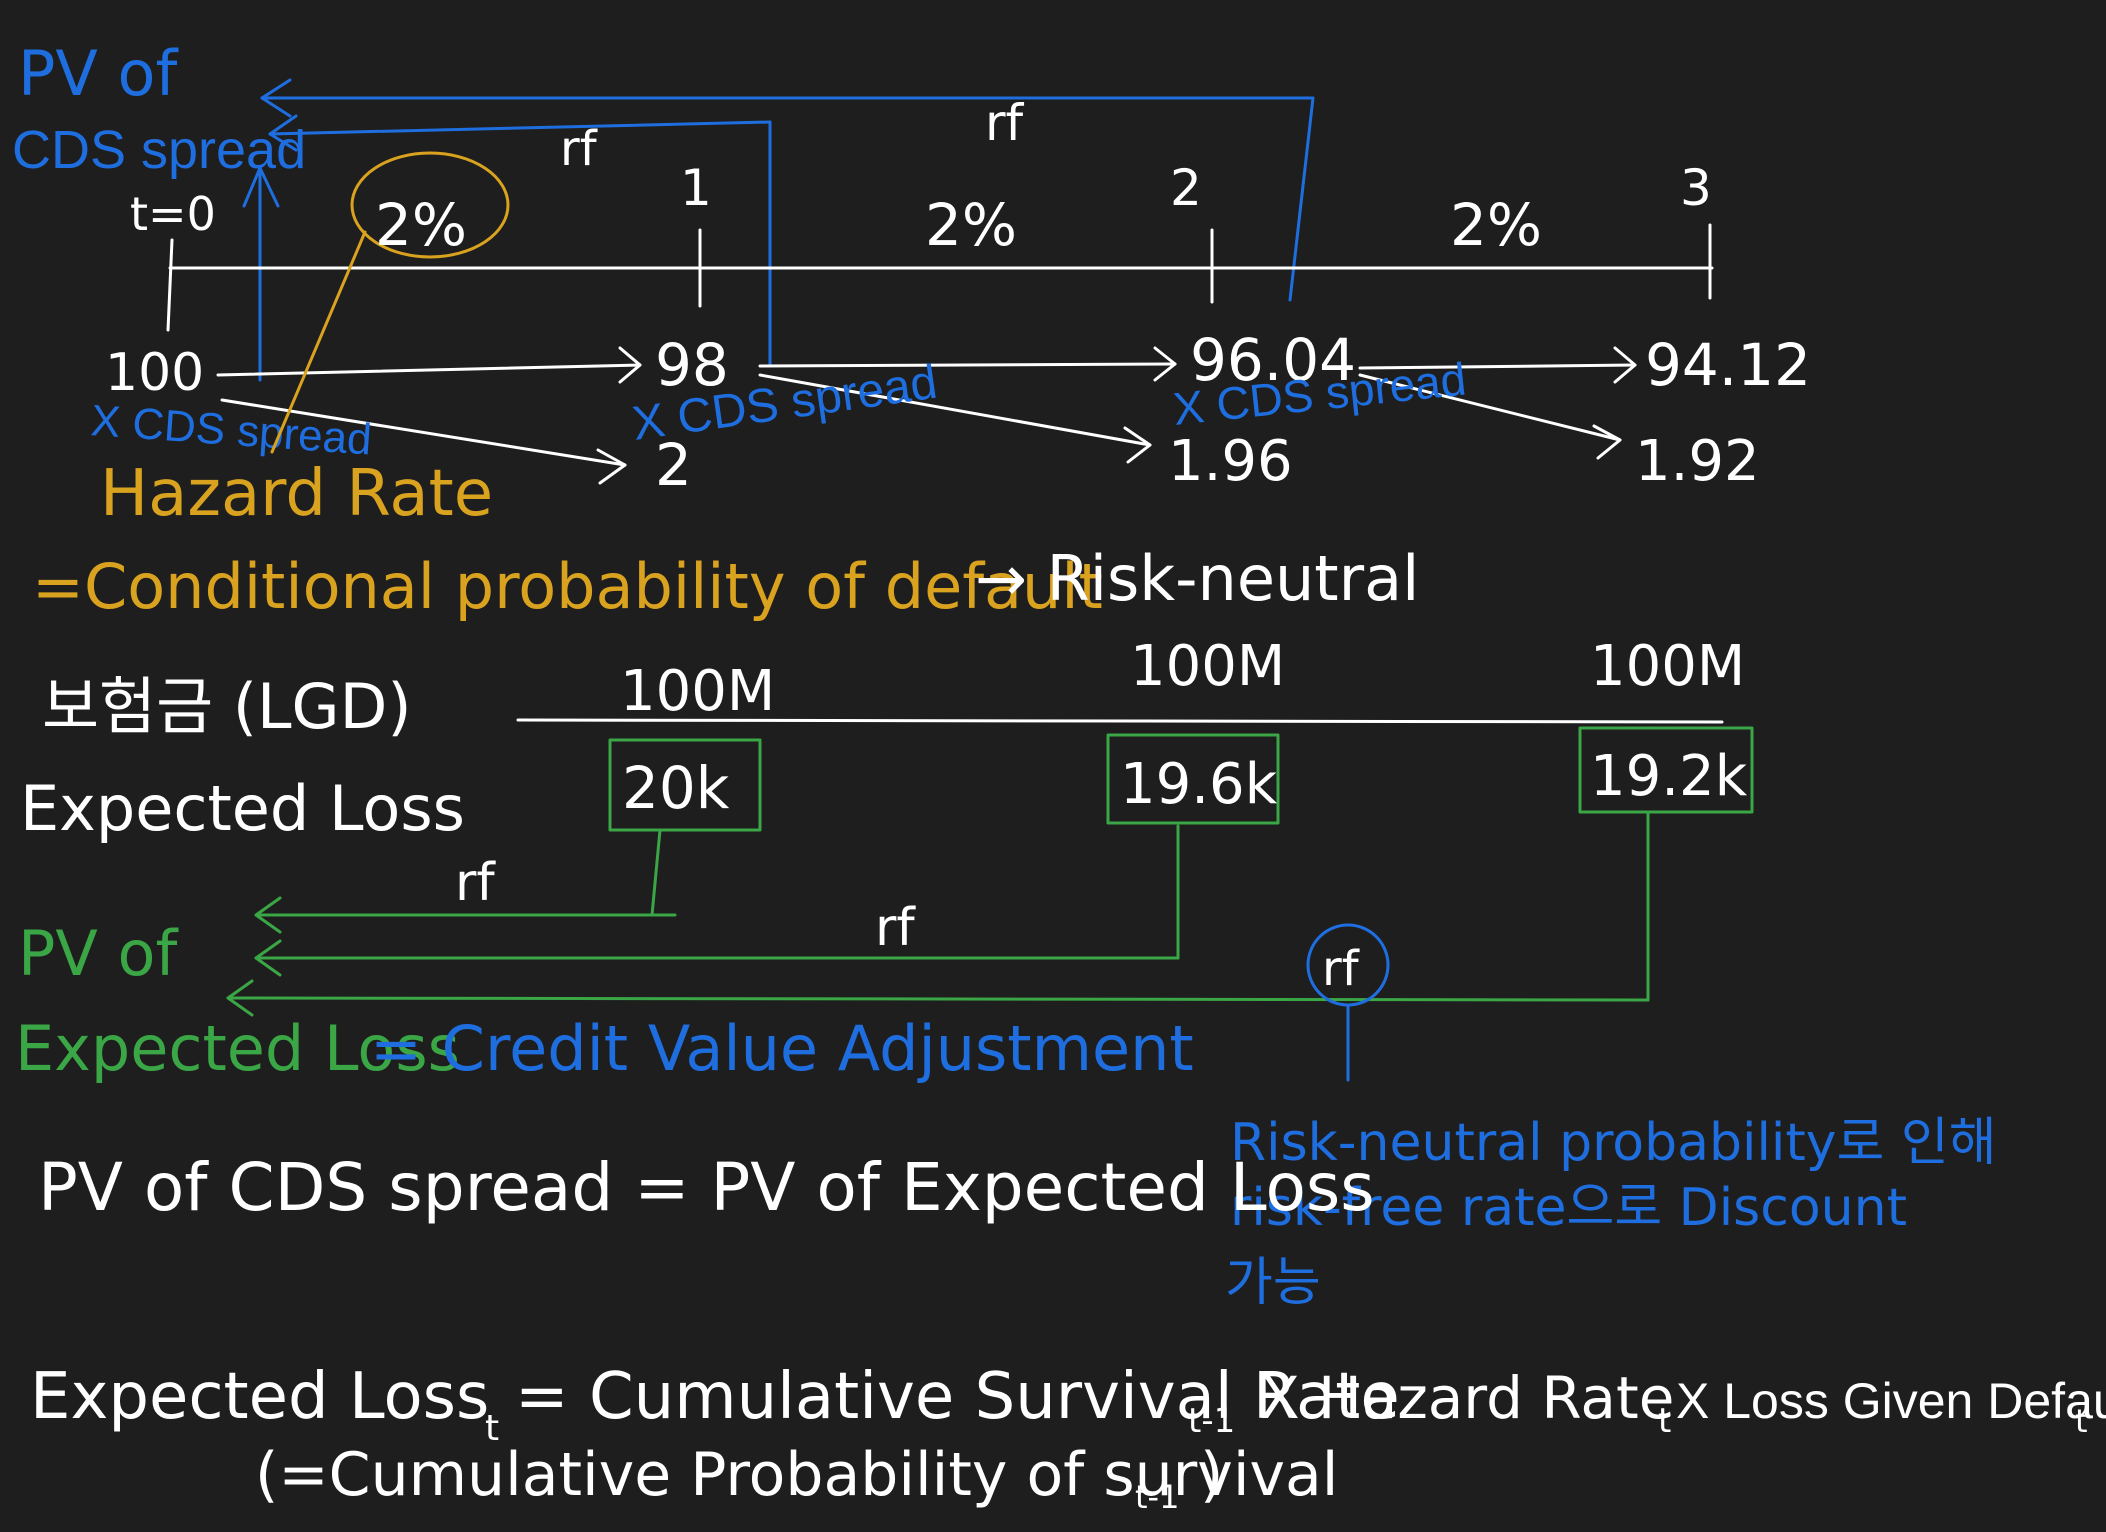 The height and width of the screenshot is (1532, 2106). Describe the element at coordinates (1211, 1421) in the screenshot. I see `el-rhs-sub1: t-1` at that location.